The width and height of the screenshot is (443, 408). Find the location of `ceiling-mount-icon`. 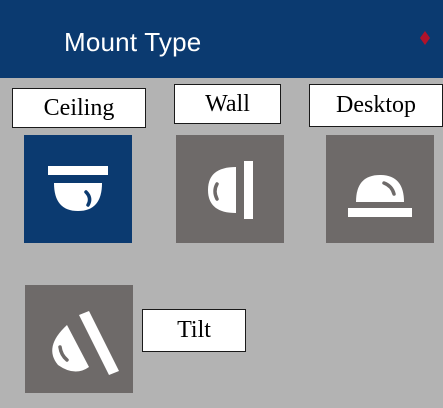

ceiling-mount-icon is located at coordinates (78, 189).